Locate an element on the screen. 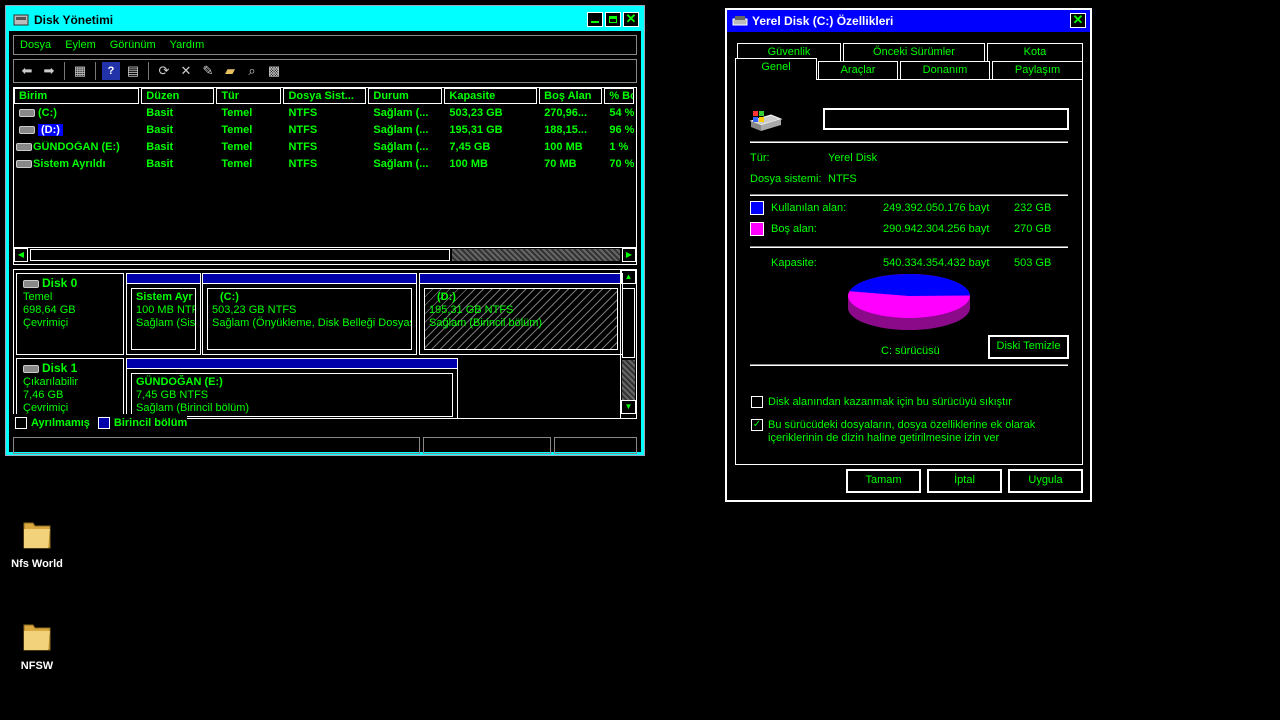 Image resolution: width=1280 pixels, height=720 pixels. folder-icon is located at coordinates (37, 535).